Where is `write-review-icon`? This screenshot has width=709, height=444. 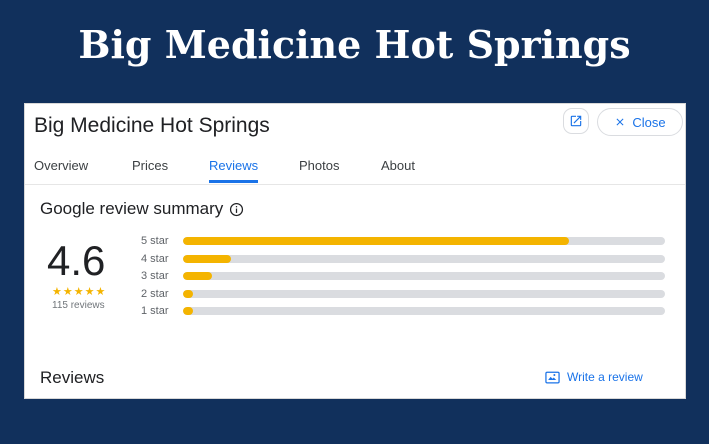
write-review-icon is located at coordinates (552, 377).